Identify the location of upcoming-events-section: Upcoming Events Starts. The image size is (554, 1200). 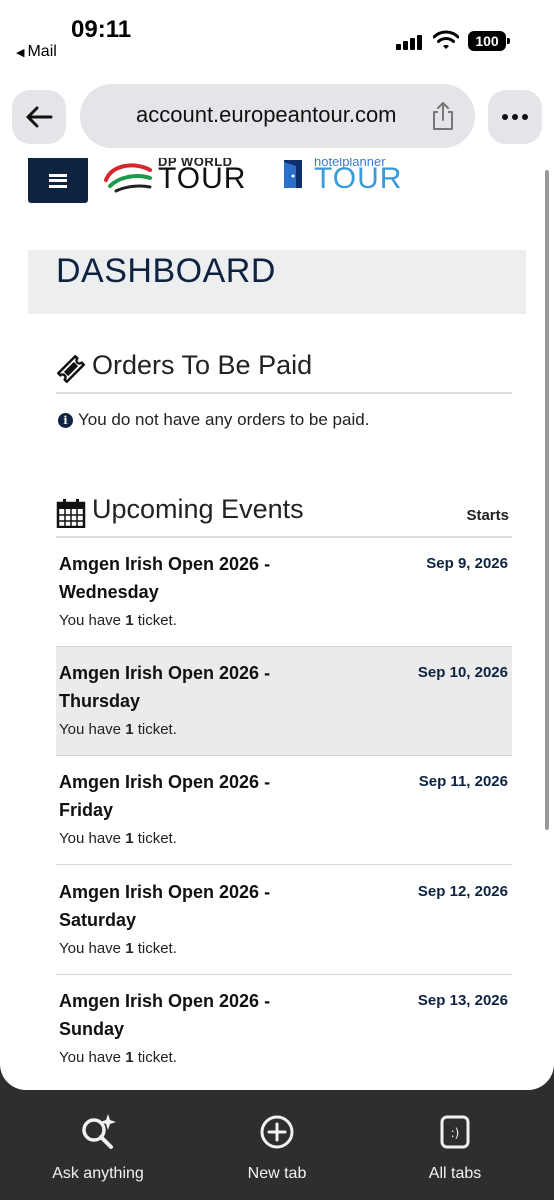
(284, 515).